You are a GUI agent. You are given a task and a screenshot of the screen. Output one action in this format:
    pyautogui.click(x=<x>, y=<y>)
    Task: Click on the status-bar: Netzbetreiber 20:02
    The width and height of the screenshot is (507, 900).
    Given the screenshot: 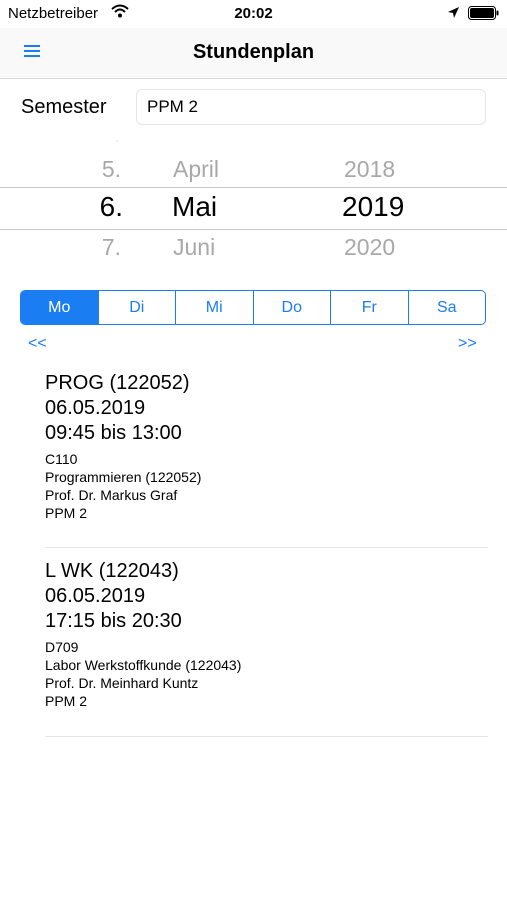 What is the action you would take?
    pyautogui.click(x=253, y=14)
    